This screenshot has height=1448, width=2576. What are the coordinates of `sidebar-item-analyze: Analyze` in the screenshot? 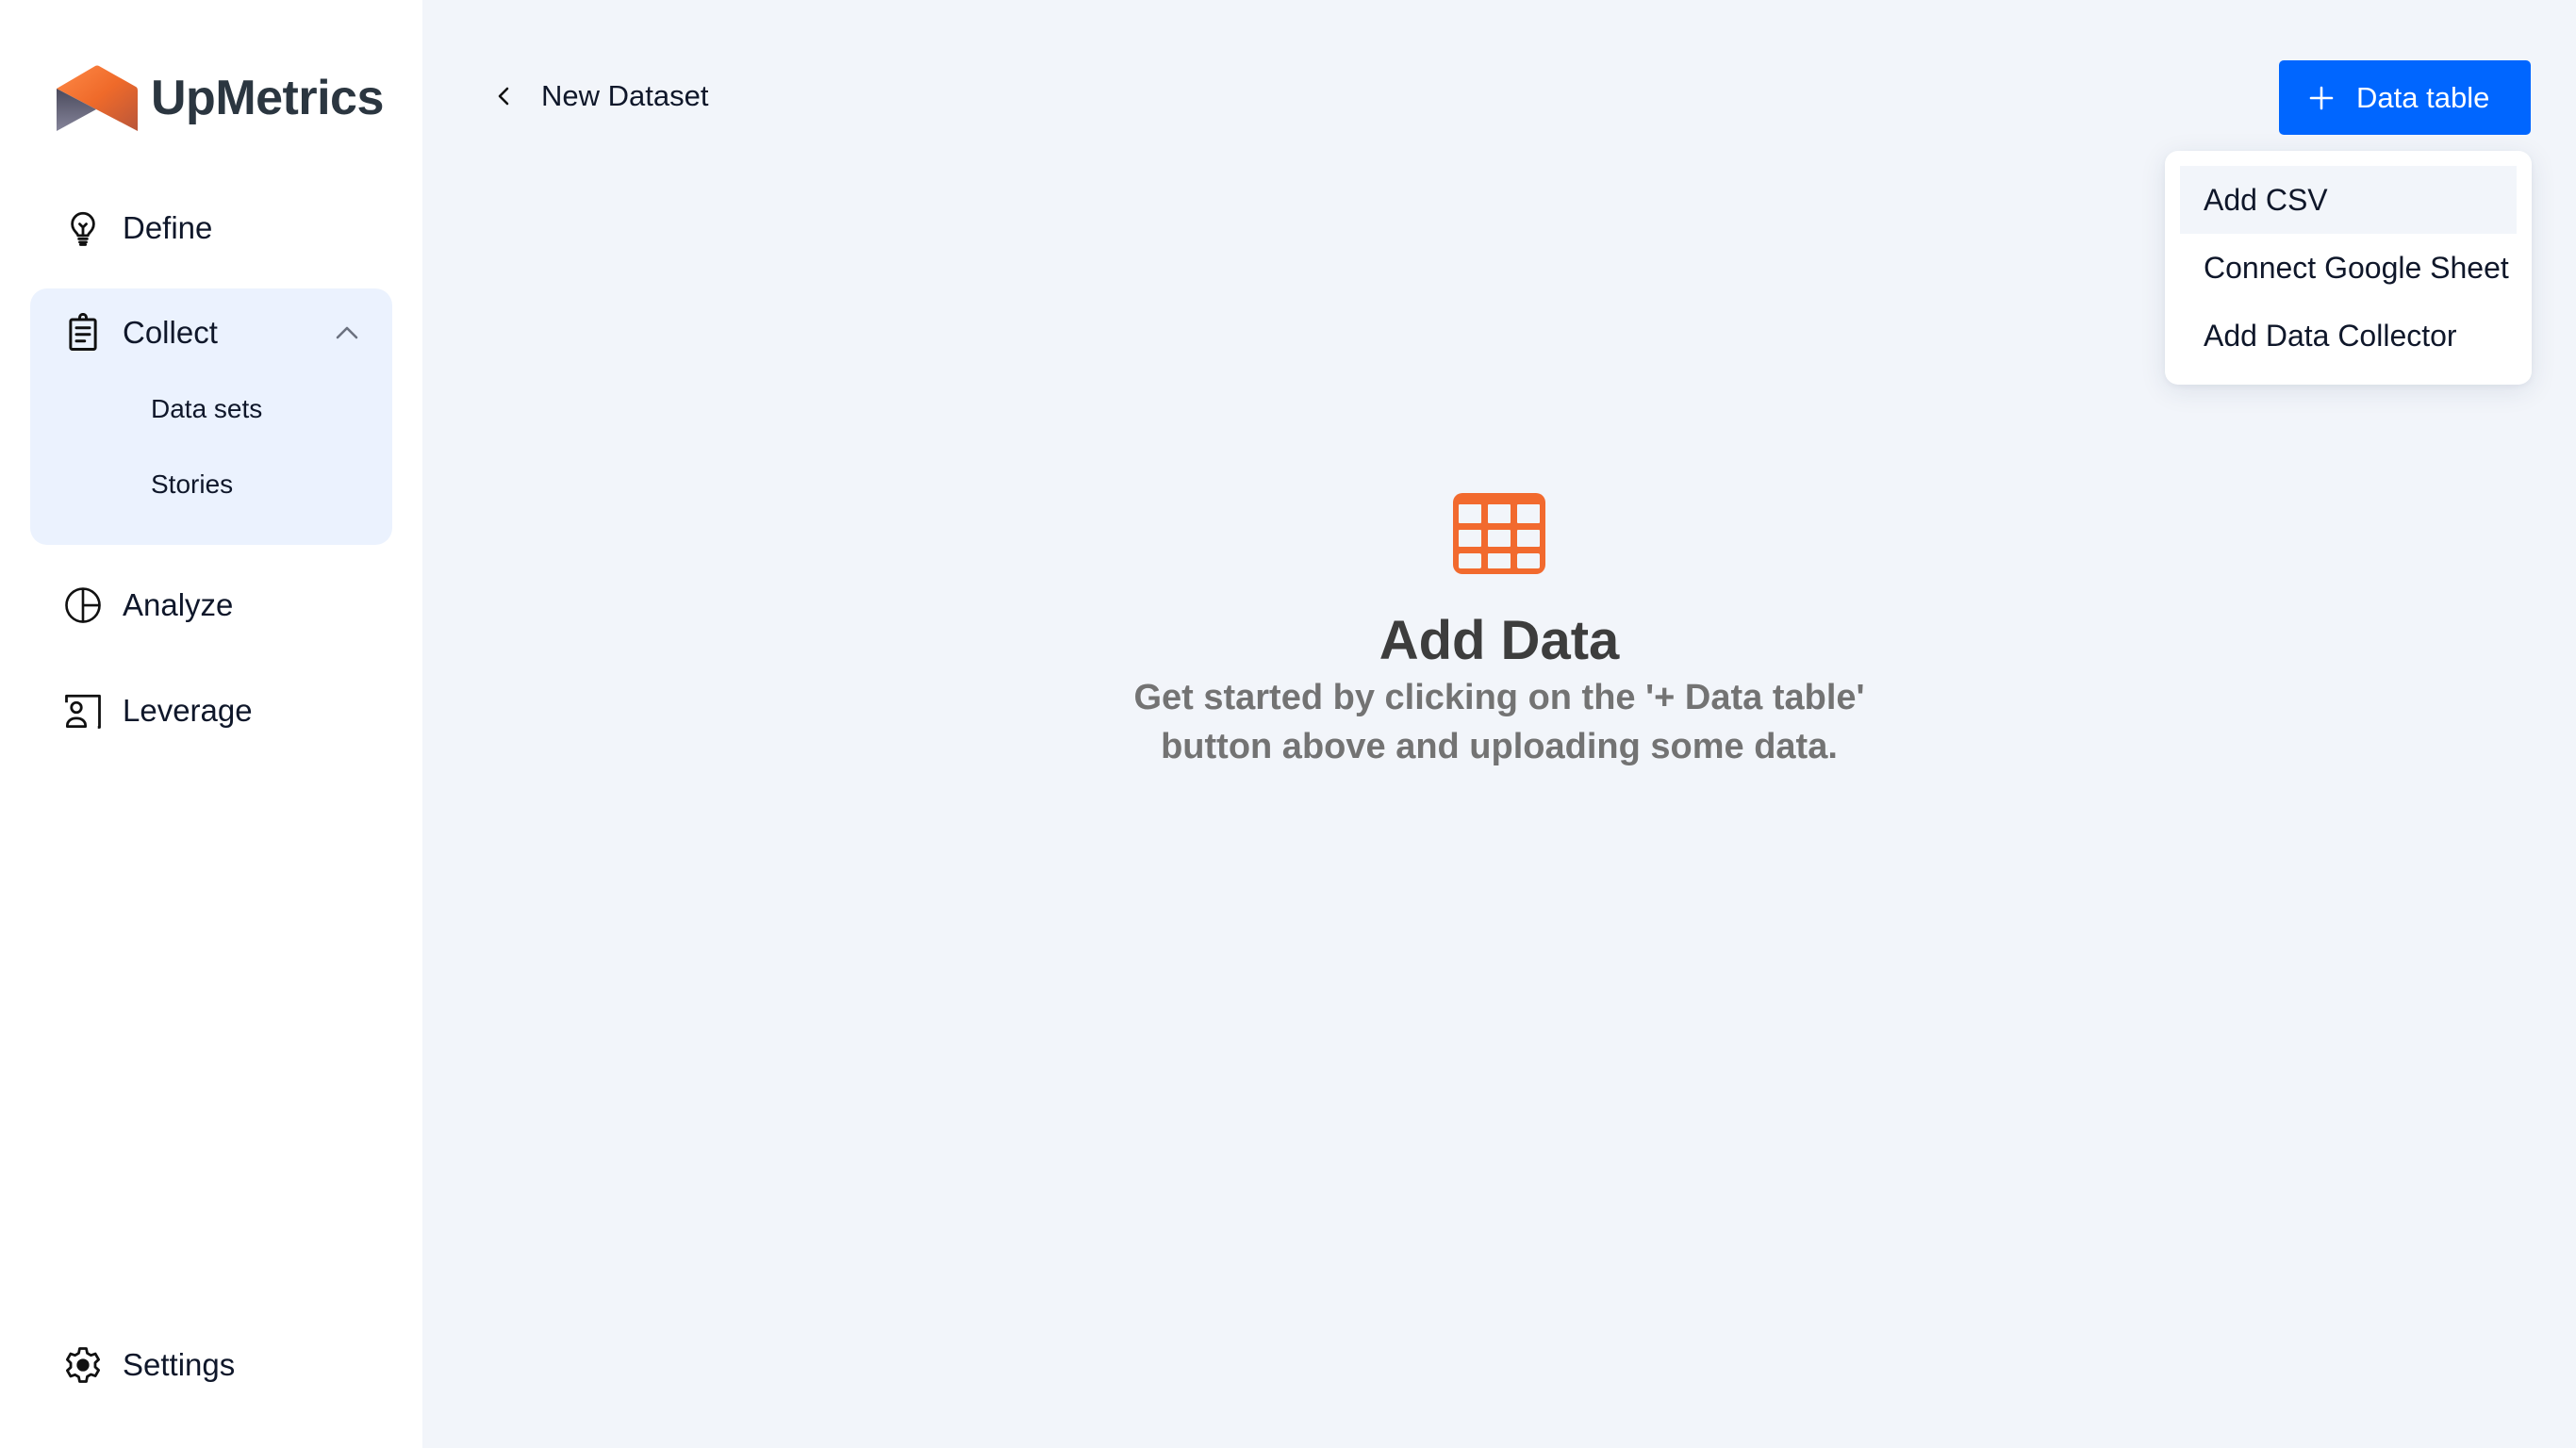 It's located at (147, 605).